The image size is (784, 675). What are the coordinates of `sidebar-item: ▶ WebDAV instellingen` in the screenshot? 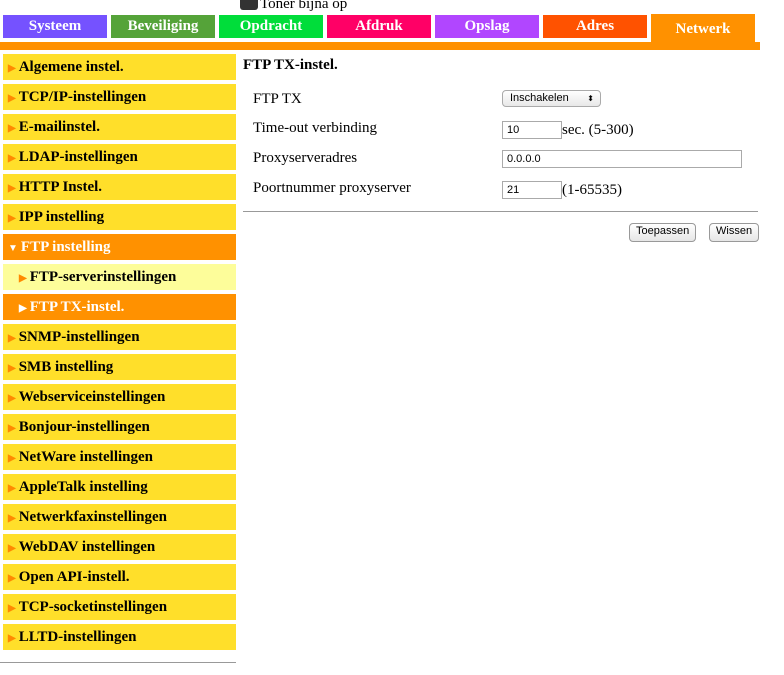 It's located at (119, 547).